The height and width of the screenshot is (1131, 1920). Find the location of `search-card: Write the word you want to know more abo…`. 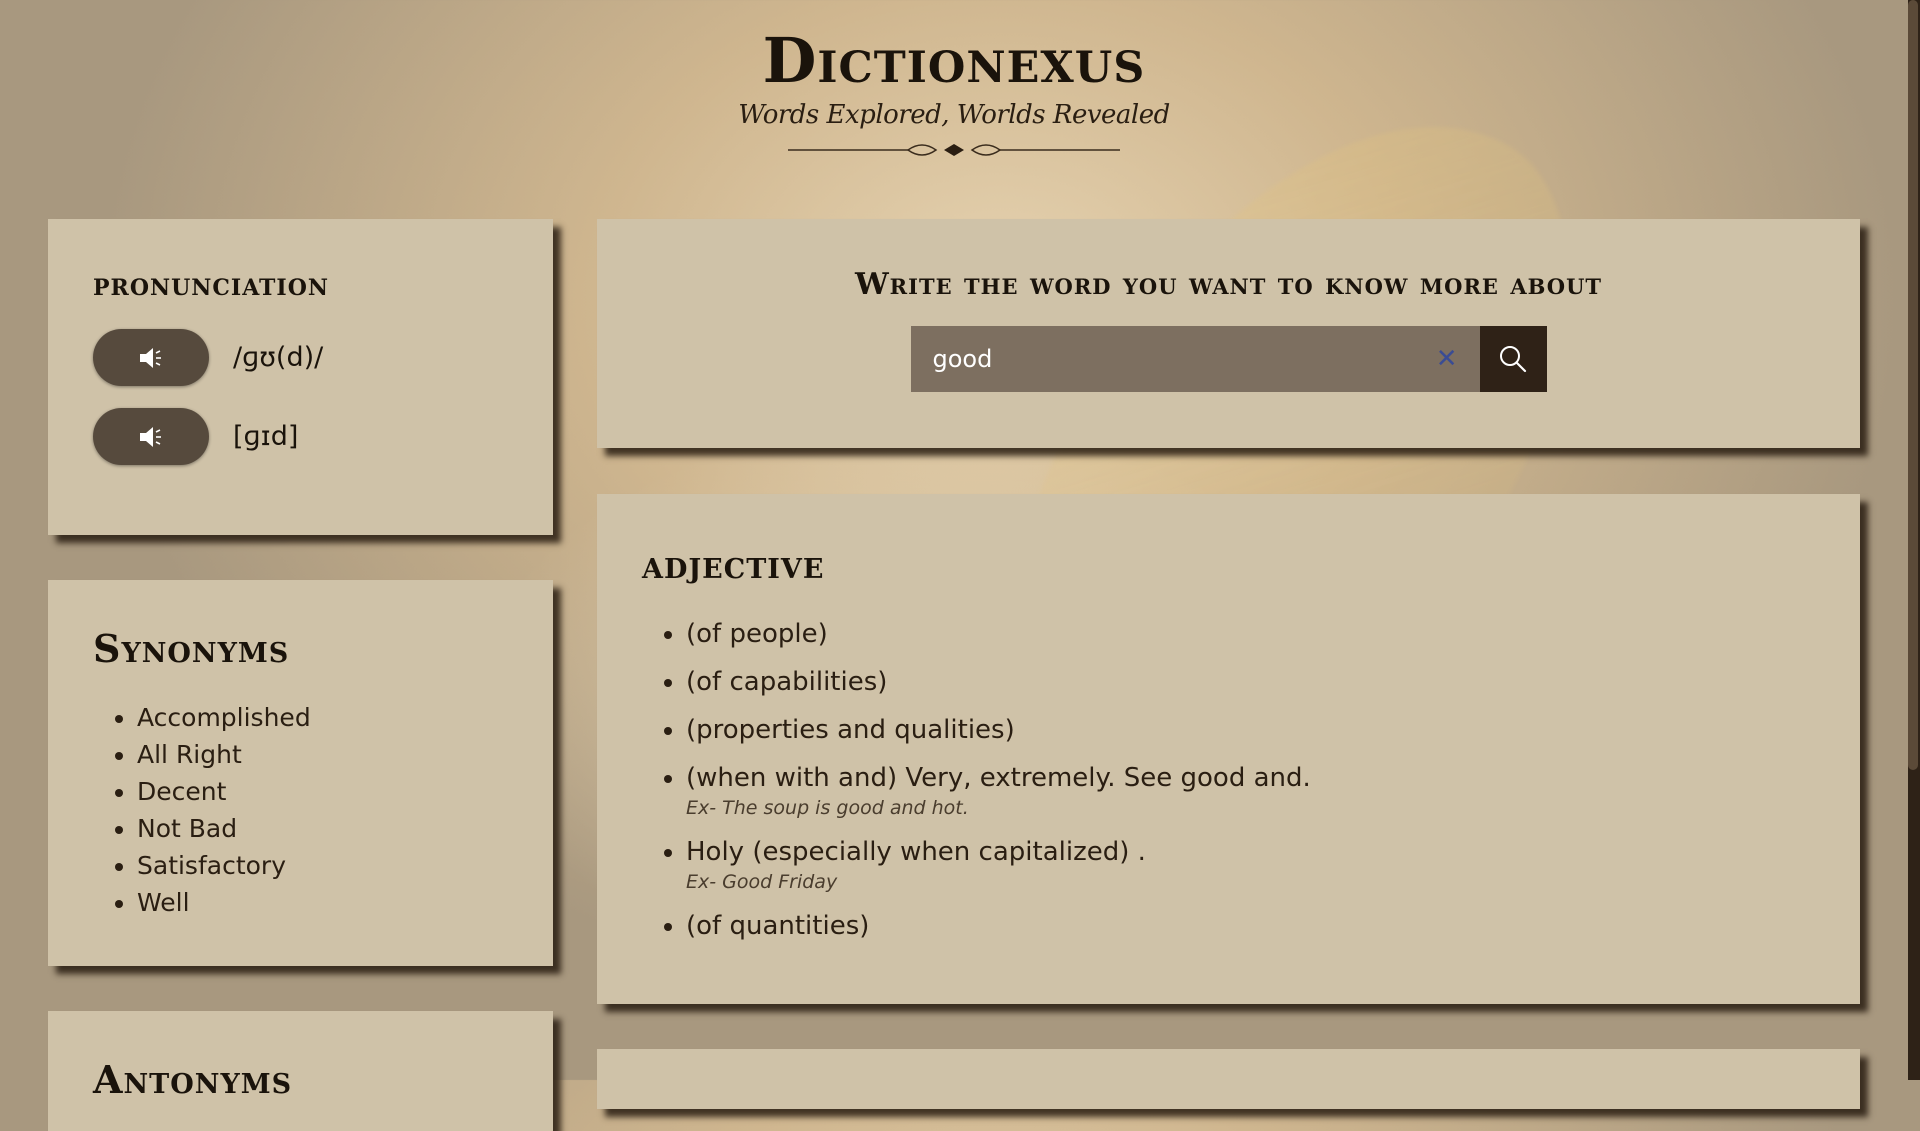

search-card: Write the word you want to know more abo… is located at coordinates (1228, 333).